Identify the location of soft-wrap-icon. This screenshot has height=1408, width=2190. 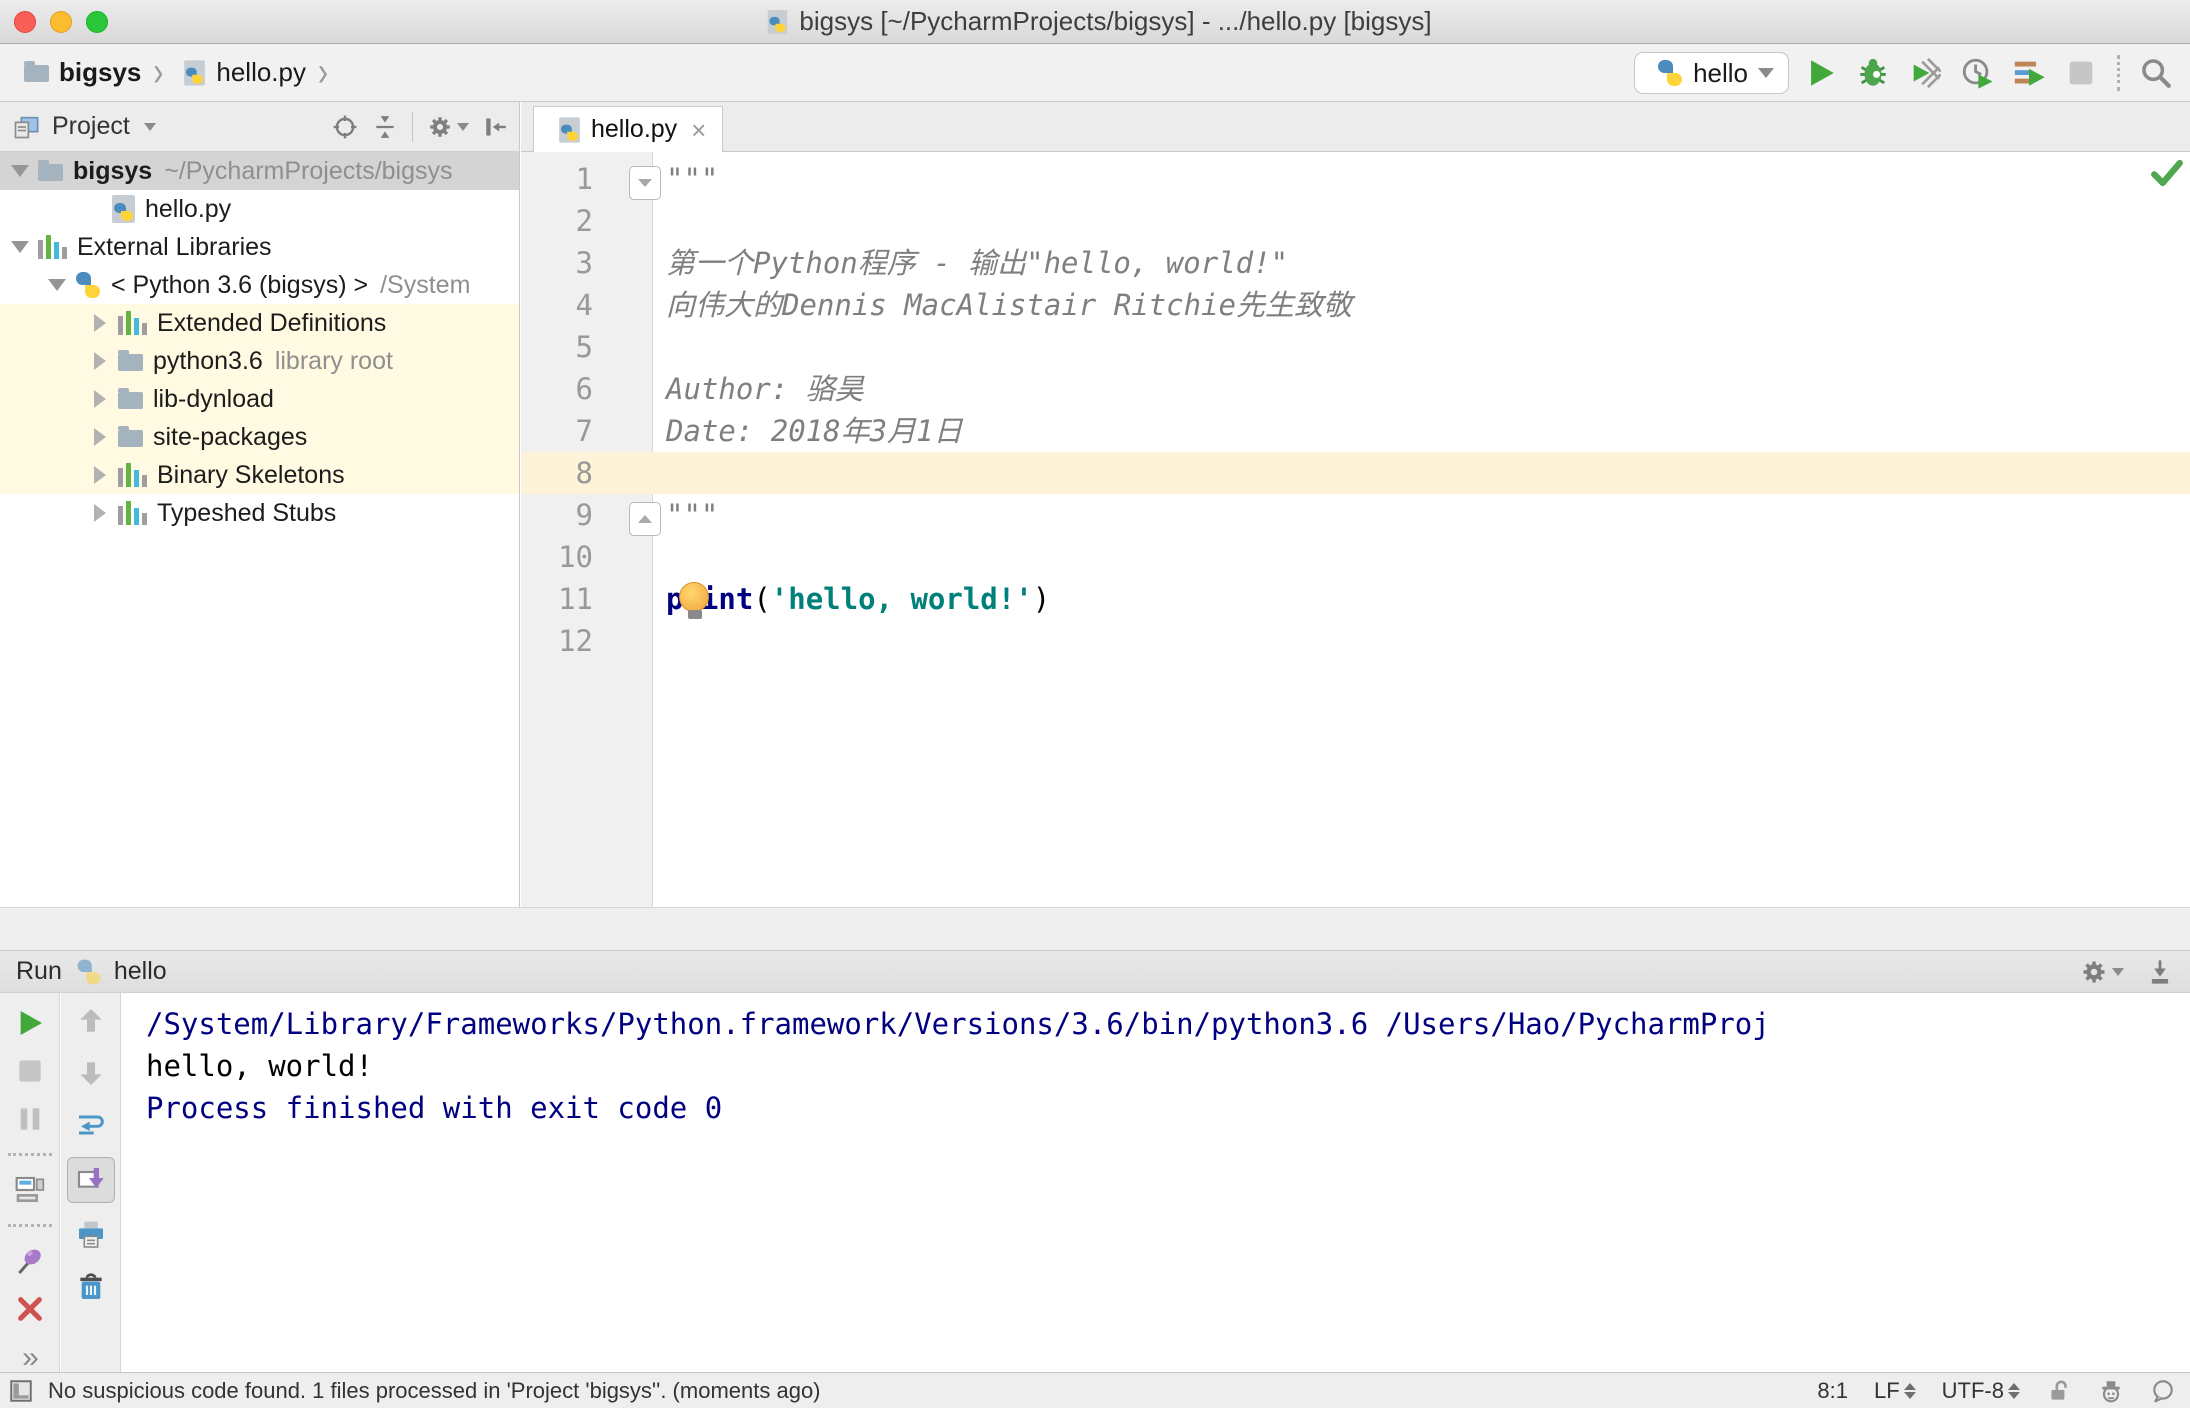
(91, 1125).